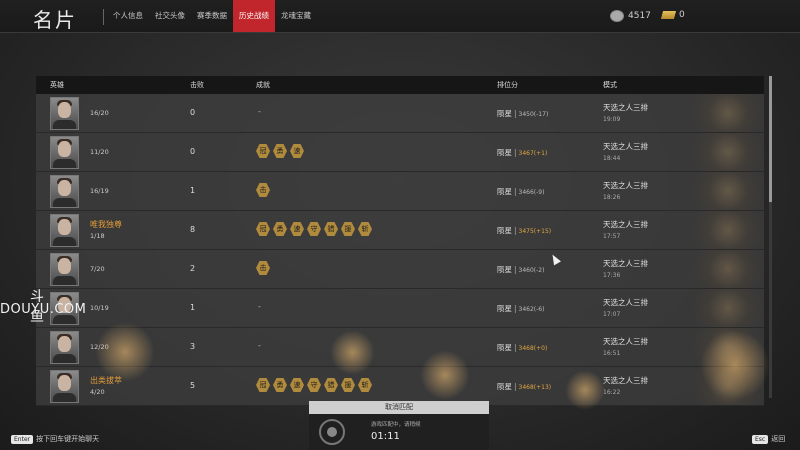 The height and width of the screenshot is (450, 800). I want to click on tab-4: 龙魂宝藏, so click(296, 16).